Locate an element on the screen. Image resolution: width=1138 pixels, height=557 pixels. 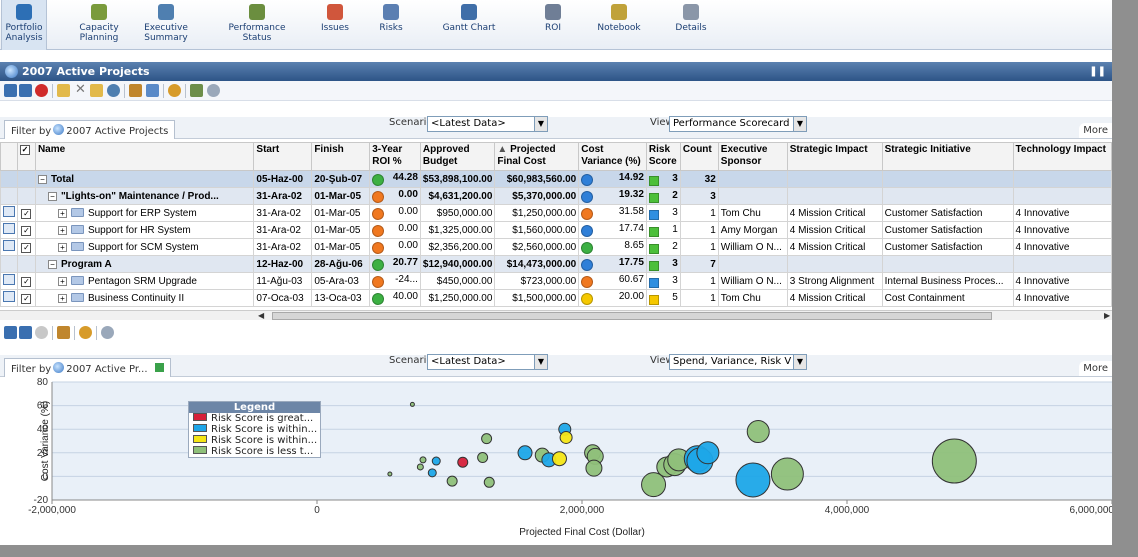
view-select: Spend, Variance, Risk V ▼ is located at coordinates (738, 362).